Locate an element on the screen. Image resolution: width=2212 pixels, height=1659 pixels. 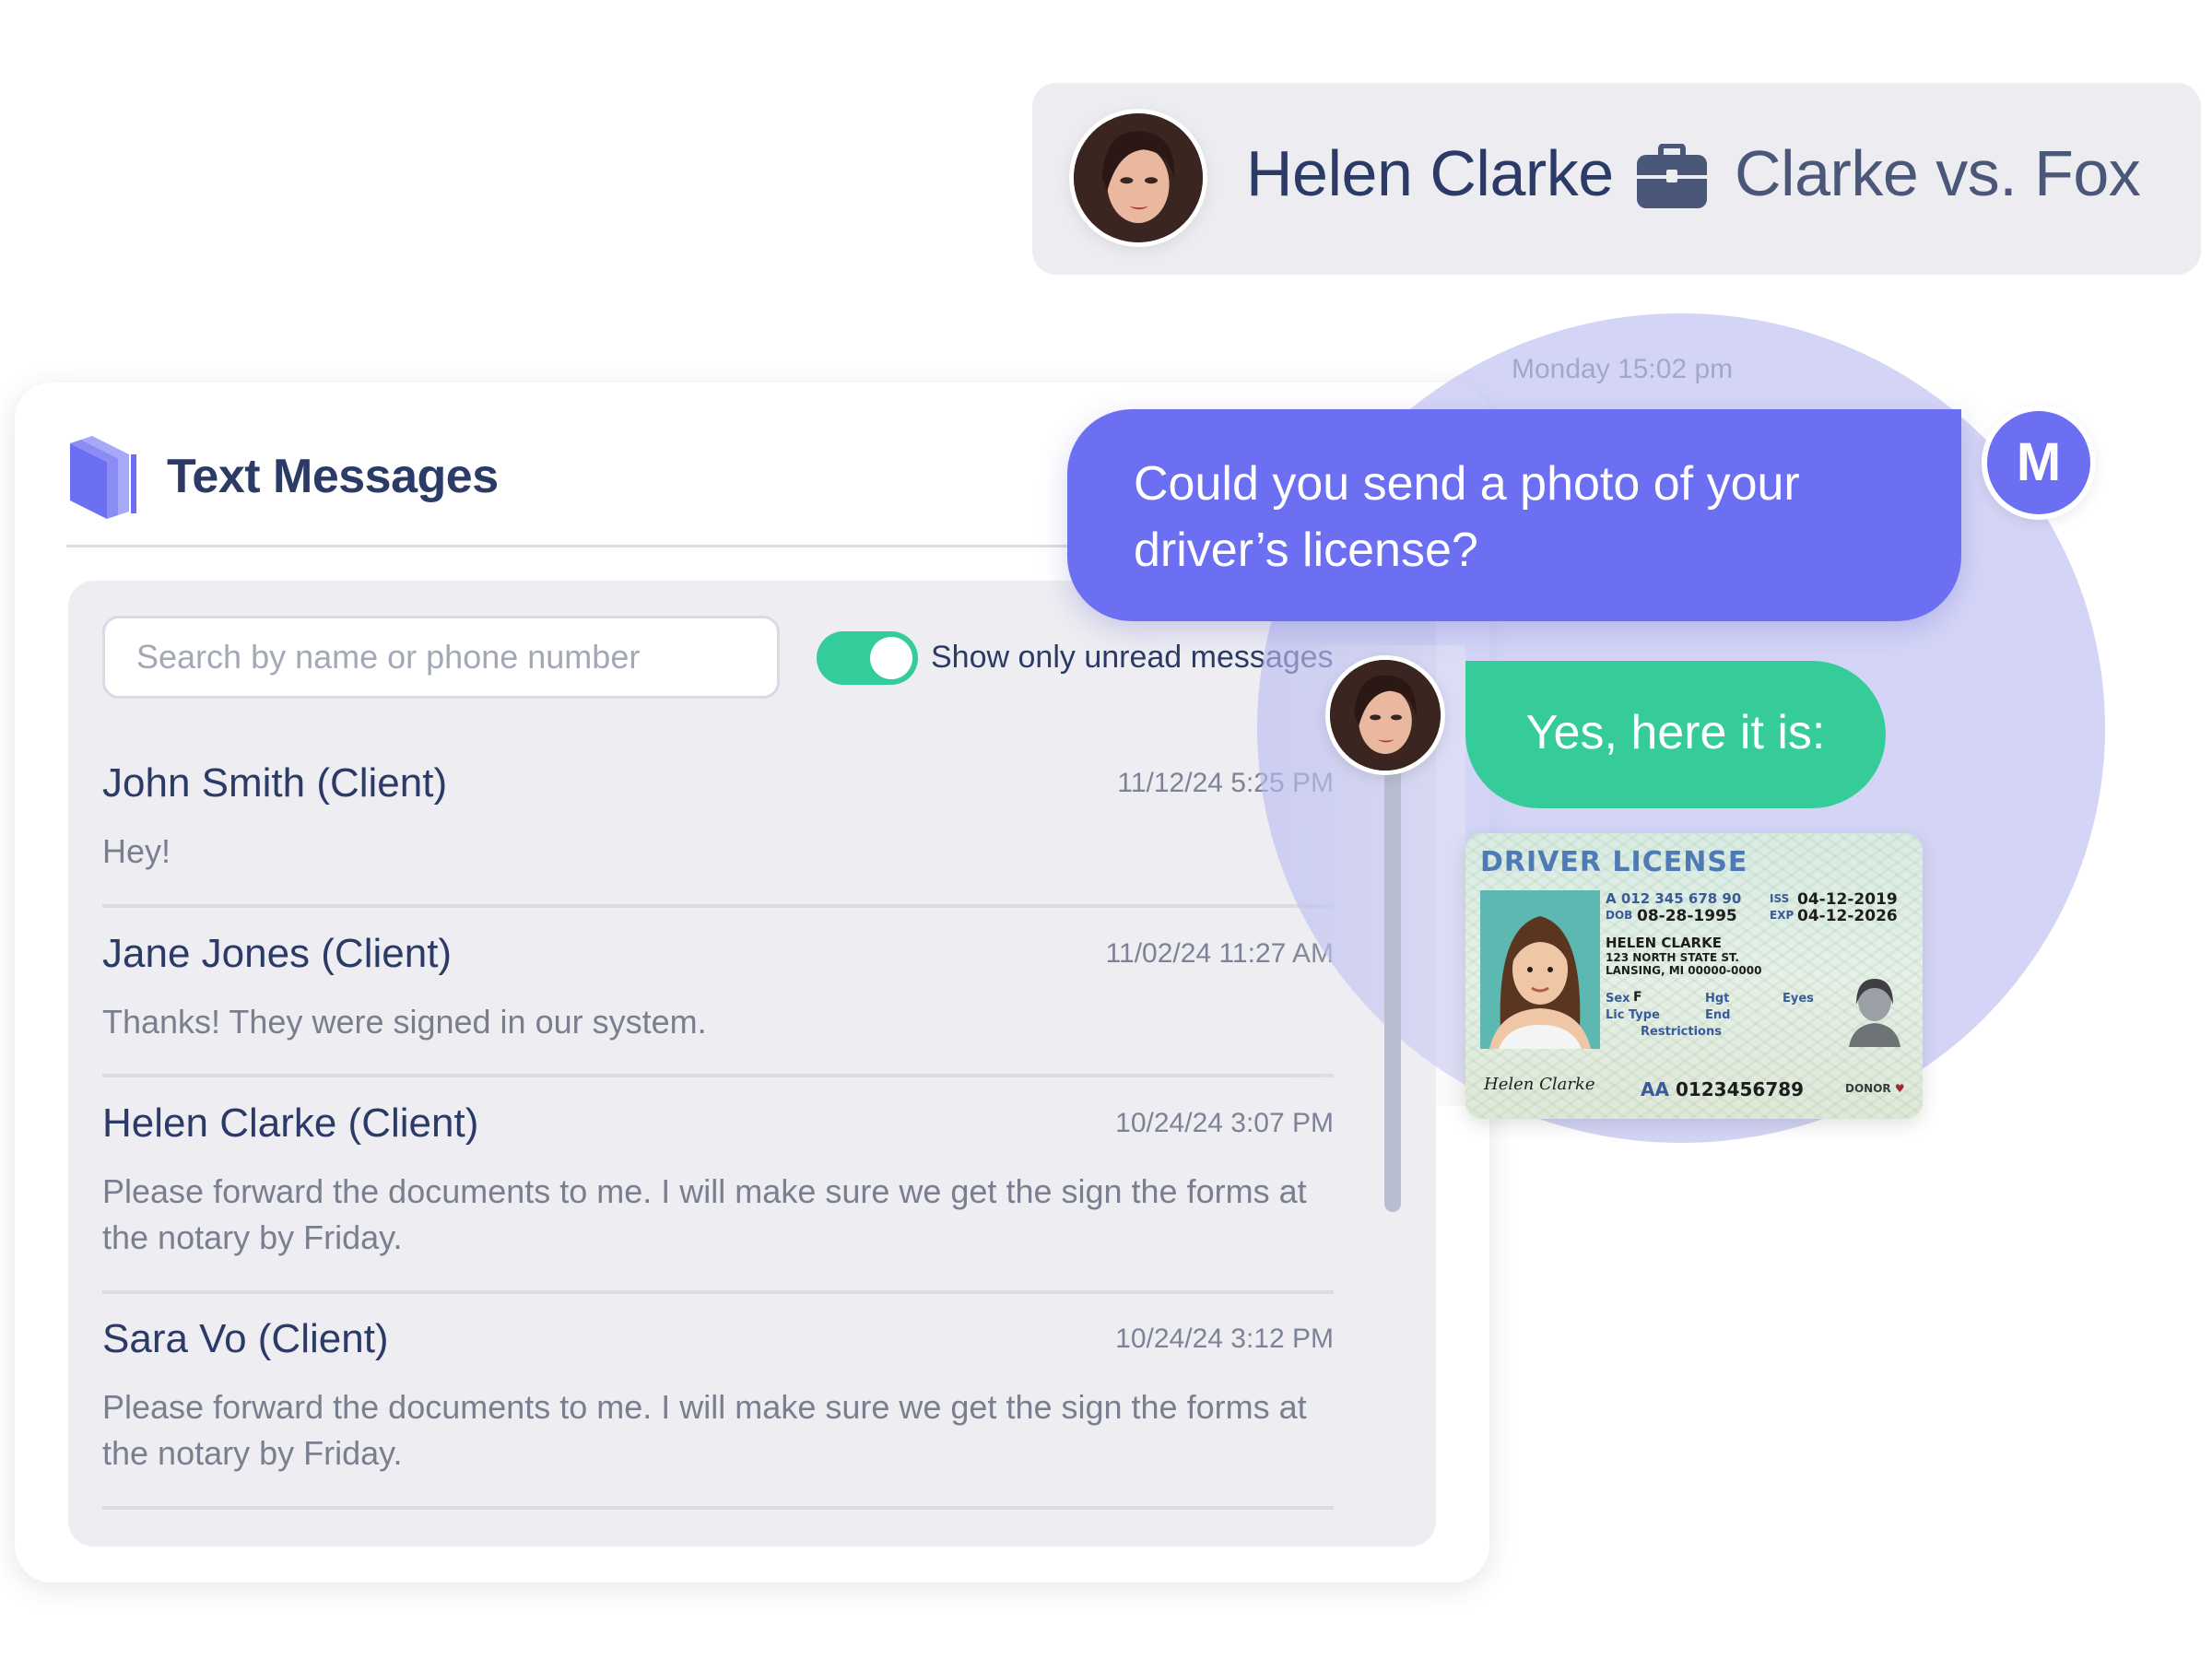
license-dob: 08-28-1995 is located at coordinates (1687, 916).